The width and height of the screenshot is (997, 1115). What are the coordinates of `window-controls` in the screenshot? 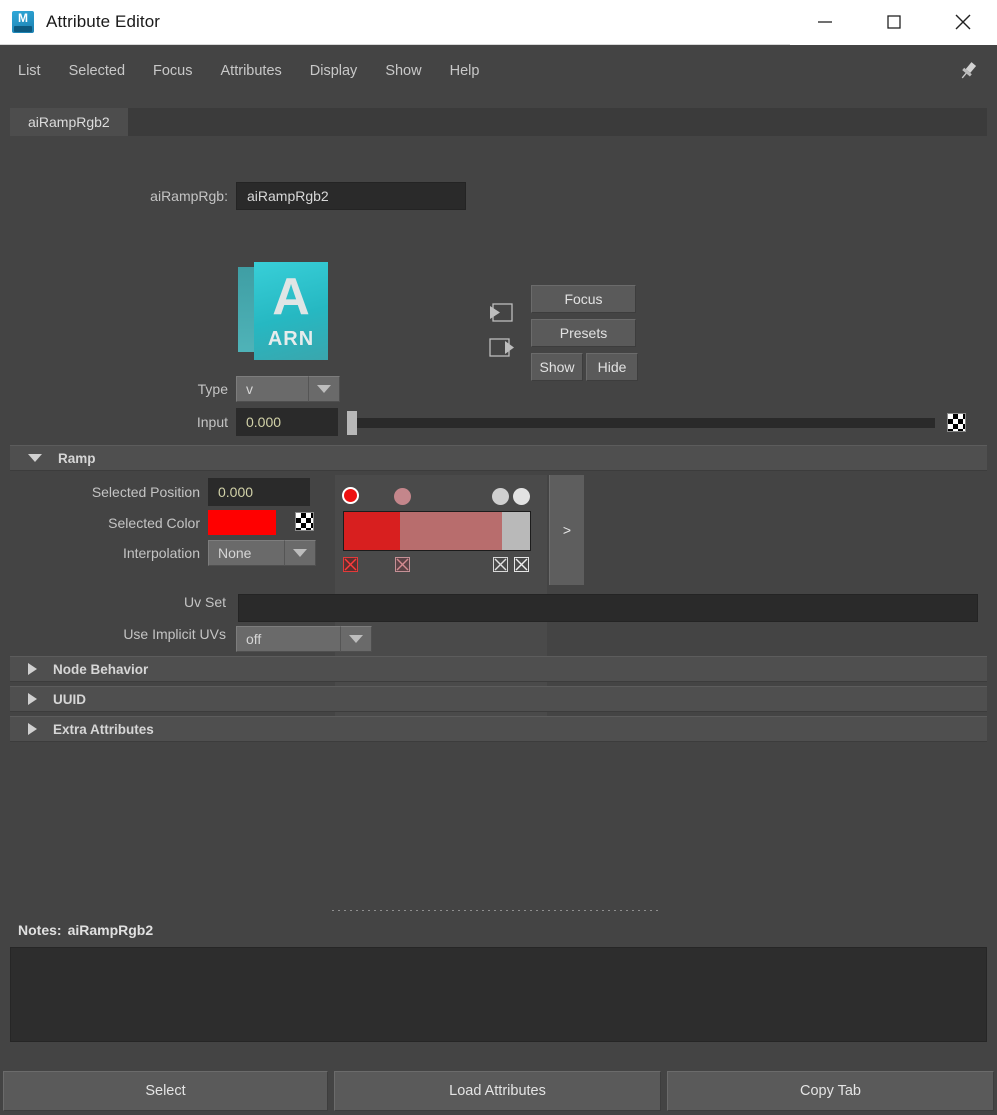 It's located at (893, 22).